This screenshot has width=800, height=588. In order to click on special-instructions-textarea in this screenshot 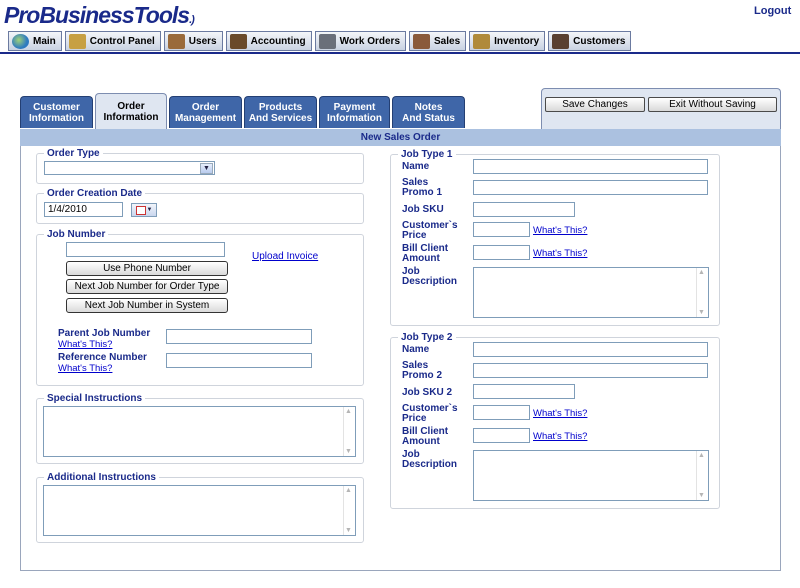, I will do `click(199, 431)`.